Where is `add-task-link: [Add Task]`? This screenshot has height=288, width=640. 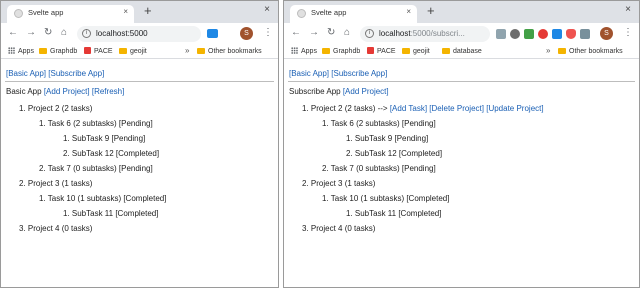 add-task-link: [Add Task] is located at coordinates (408, 108).